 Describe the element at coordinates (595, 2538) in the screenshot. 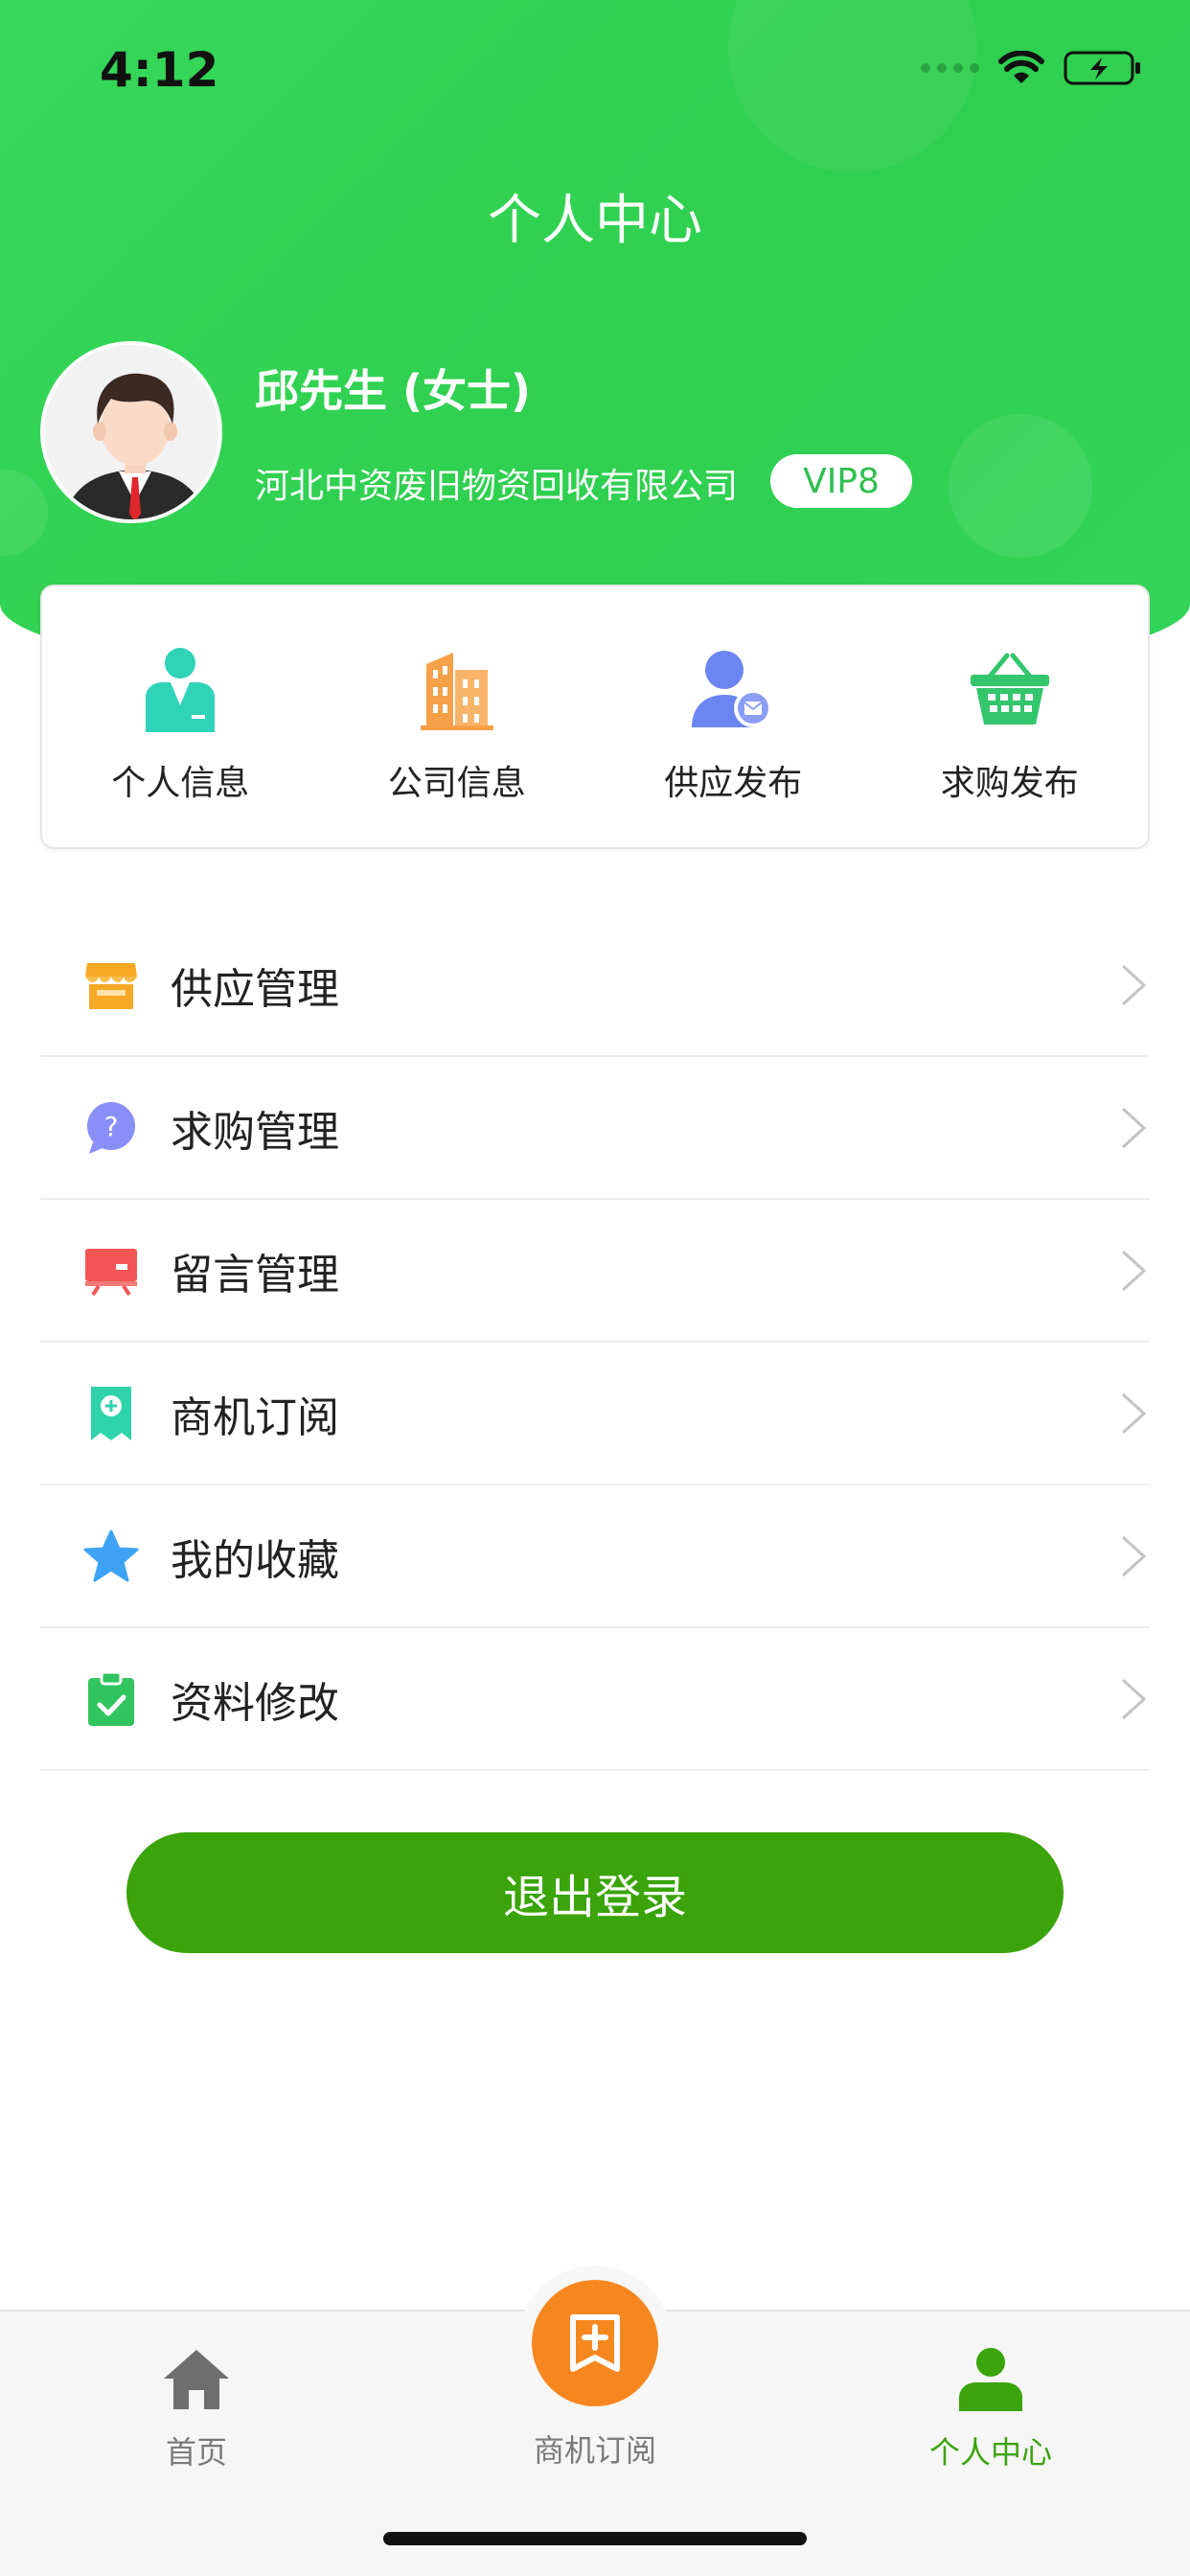

I see `home-indicator` at that location.